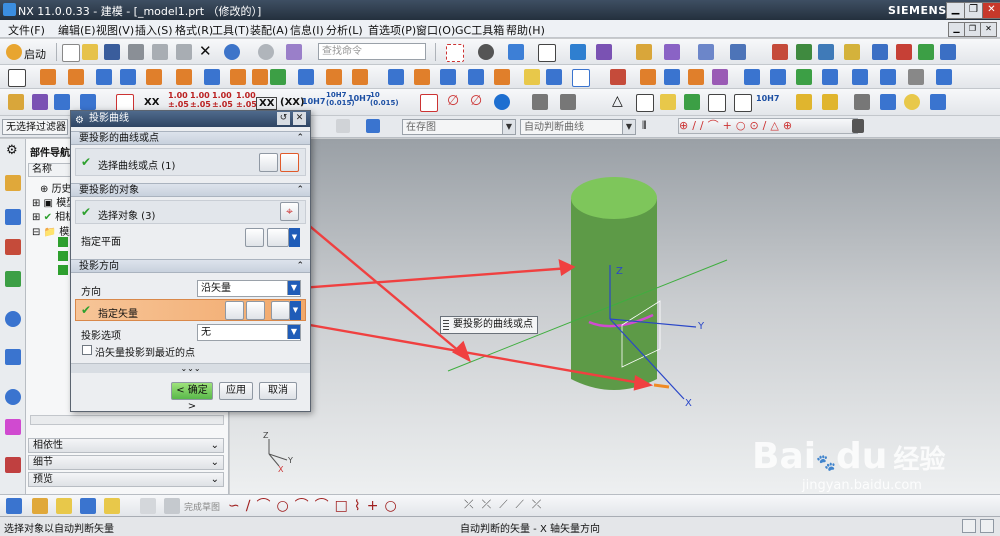 This screenshot has height=536, width=1000. I want to click on group-objects-header: 要投影的对象 ⌃, so click(190, 190).